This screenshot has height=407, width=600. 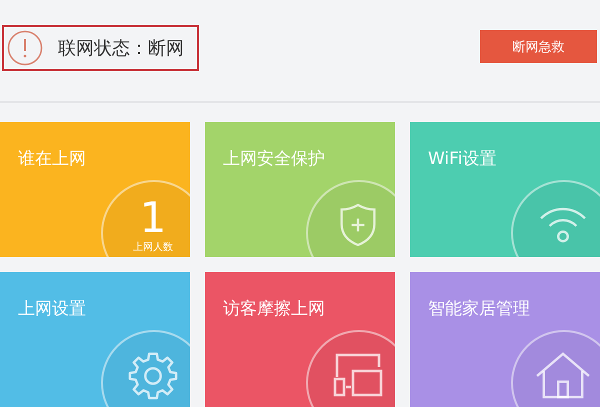 I want to click on house-icon, so click(x=563, y=375).